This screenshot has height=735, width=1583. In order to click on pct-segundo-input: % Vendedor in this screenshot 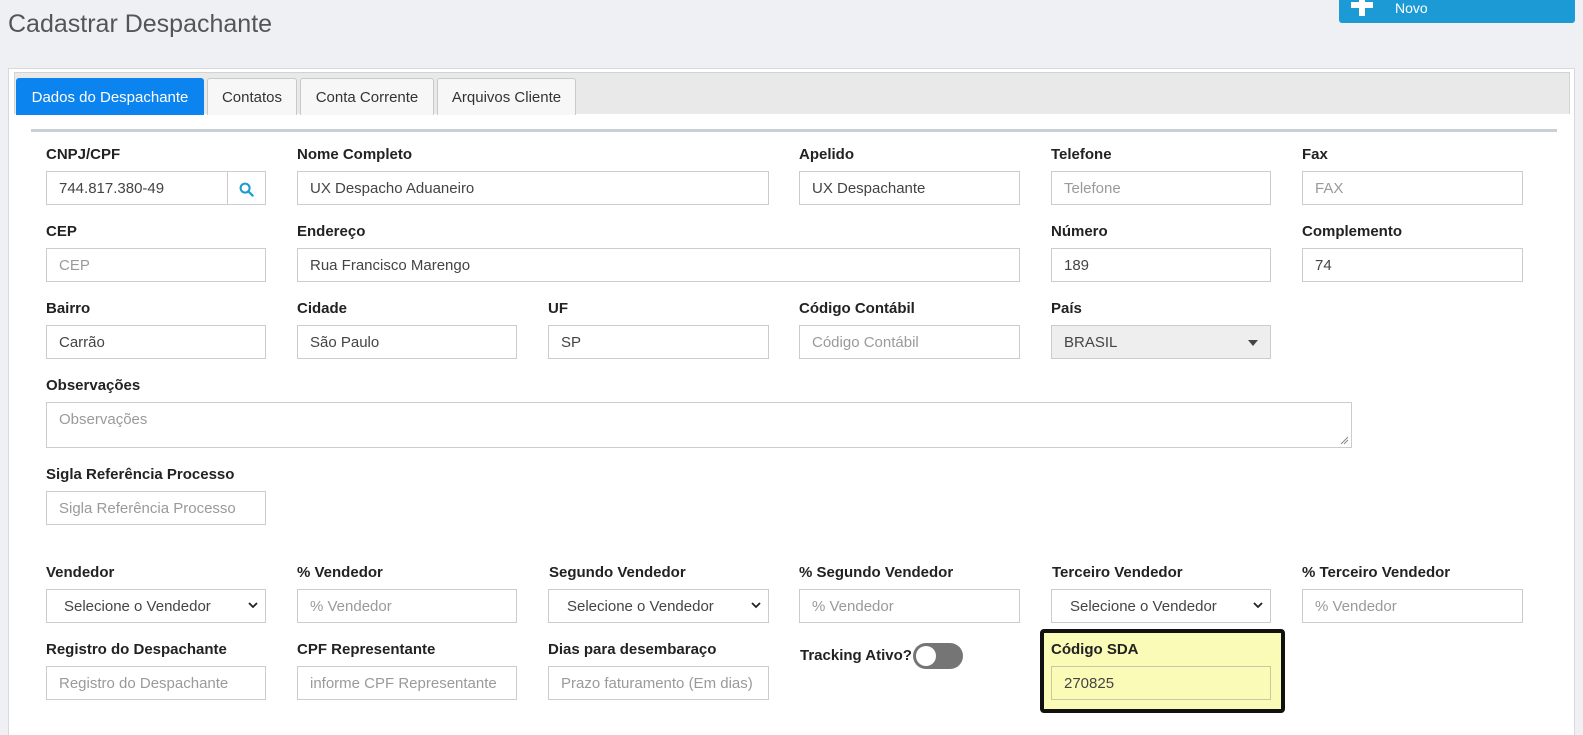, I will do `click(909, 606)`.